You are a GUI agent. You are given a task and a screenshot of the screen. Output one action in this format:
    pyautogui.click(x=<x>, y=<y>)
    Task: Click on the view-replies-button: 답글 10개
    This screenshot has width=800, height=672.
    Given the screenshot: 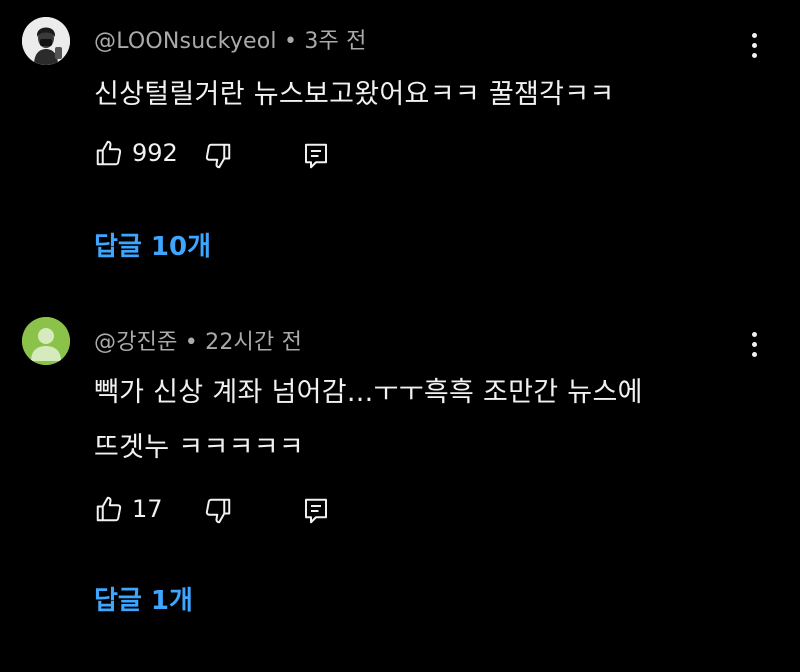 What is the action you would take?
    pyautogui.click(x=152, y=244)
    